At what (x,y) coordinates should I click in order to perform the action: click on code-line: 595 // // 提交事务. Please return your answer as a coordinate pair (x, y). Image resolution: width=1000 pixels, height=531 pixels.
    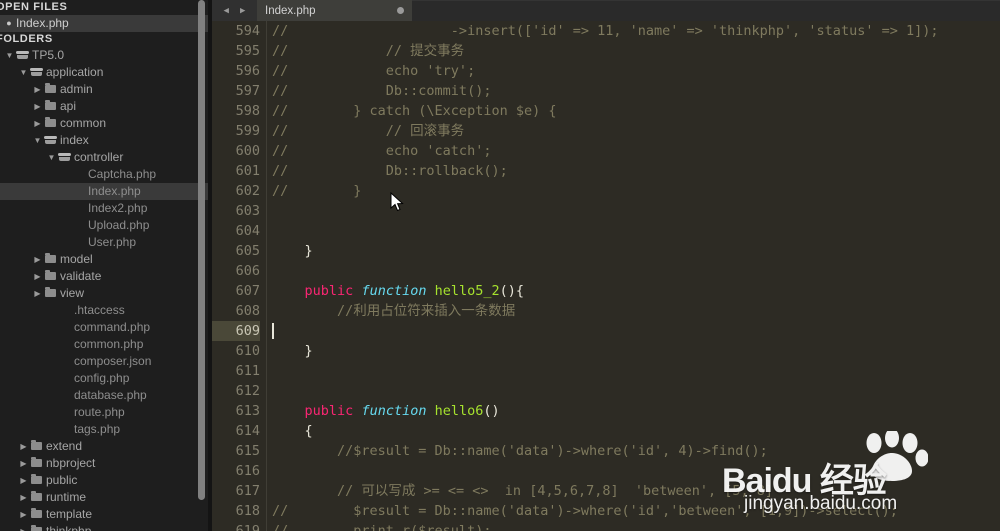
    Looking at the image, I should click on (606, 51).